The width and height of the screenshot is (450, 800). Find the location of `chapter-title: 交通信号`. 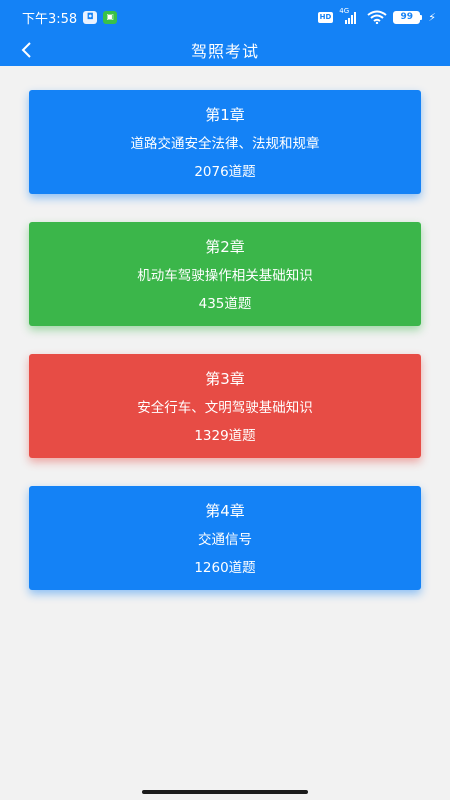

chapter-title: 交通信号 is located at coordinates (225, 540).